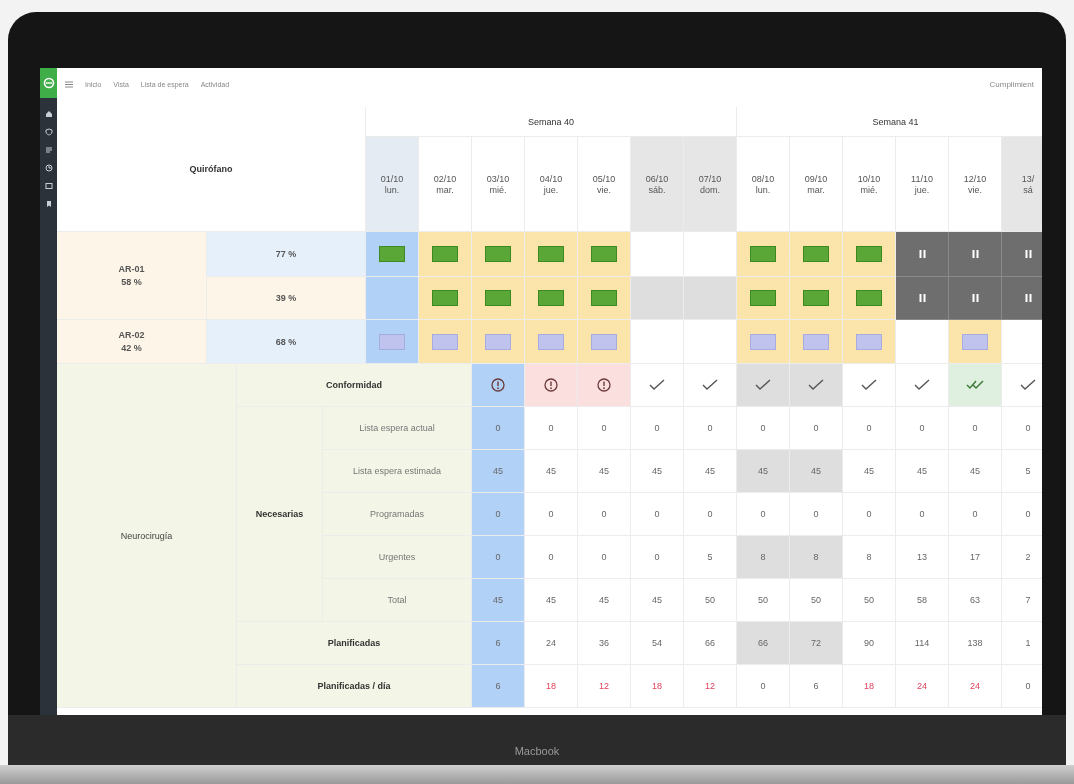  Describe the element at coordinates (551, 184) in the screenshot. I see `day-header: 04/10 jue.` at that location.